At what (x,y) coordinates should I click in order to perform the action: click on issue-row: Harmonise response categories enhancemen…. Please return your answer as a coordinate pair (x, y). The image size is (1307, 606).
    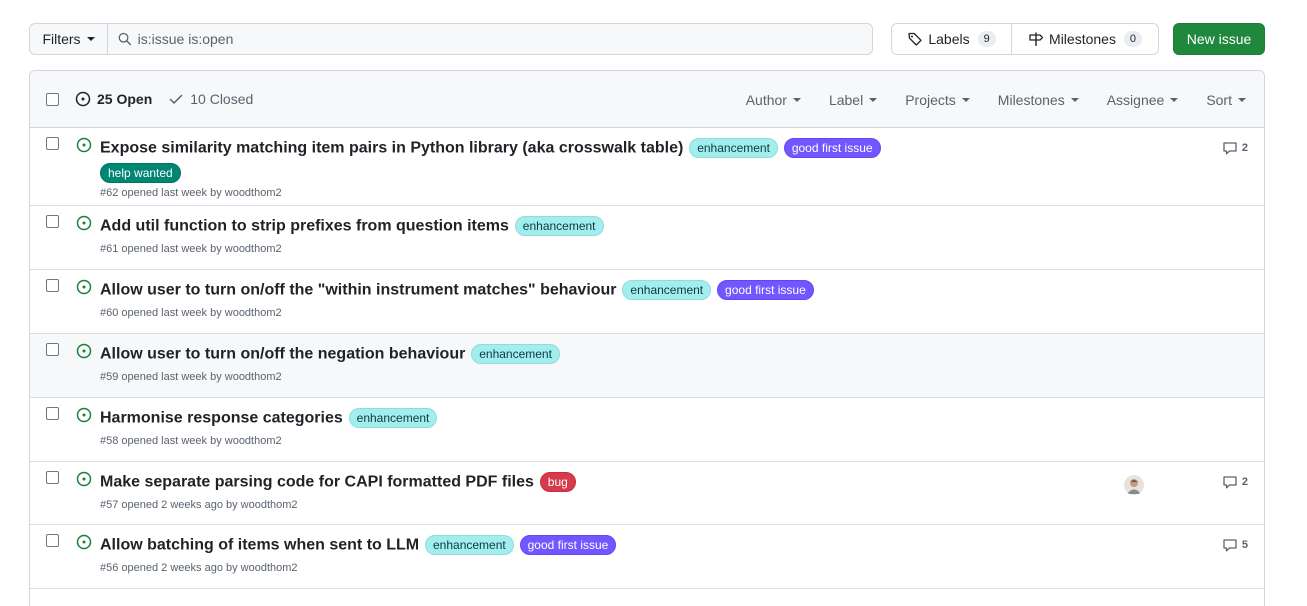
    Looking at the image, I should click on (647, 430).